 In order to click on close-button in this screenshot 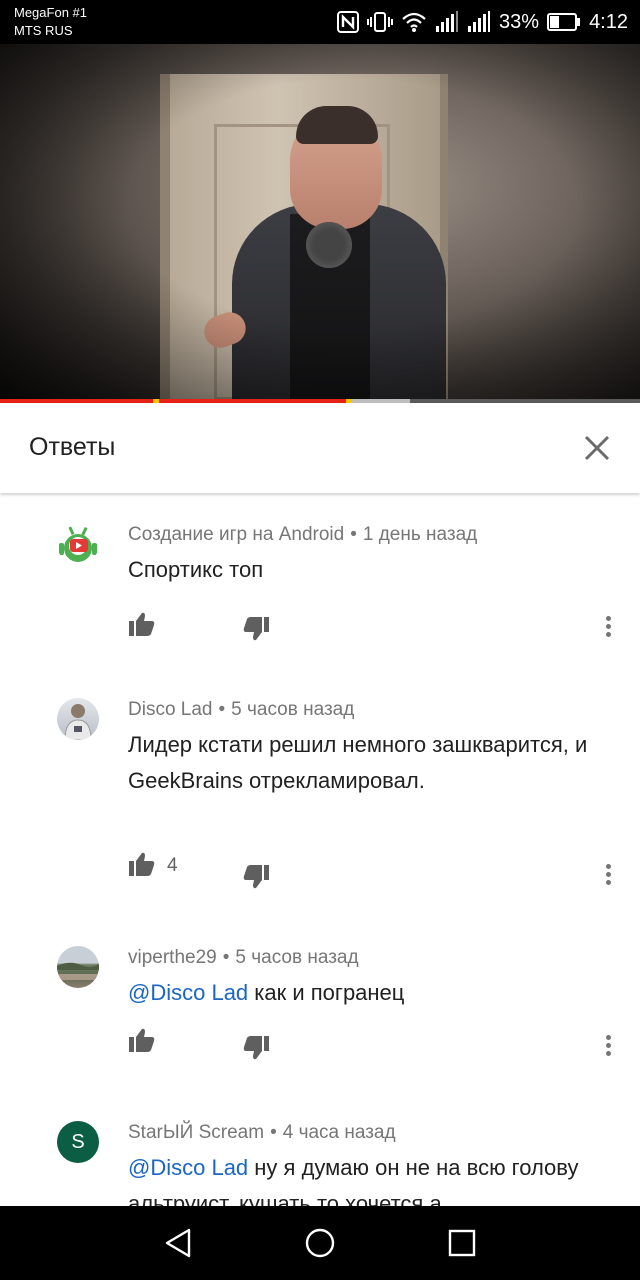, I will do `click(597, 448)`.